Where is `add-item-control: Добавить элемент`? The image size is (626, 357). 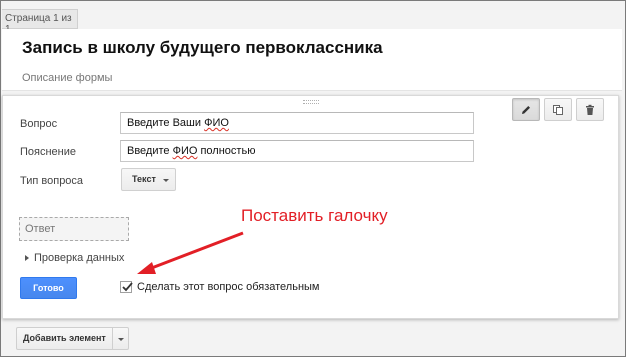 add-item-control: Добавить элемент is located at coordinates (72, 338).